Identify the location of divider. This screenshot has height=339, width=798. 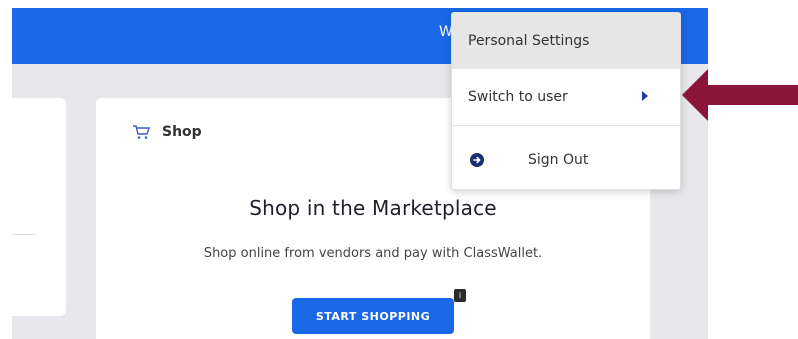
(24, 234).